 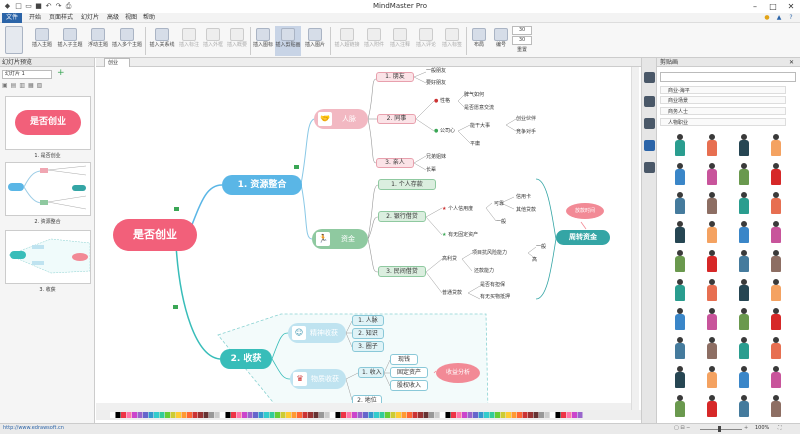 I want to click on topic-capable: 能干大事, so click(x=480, y=125).